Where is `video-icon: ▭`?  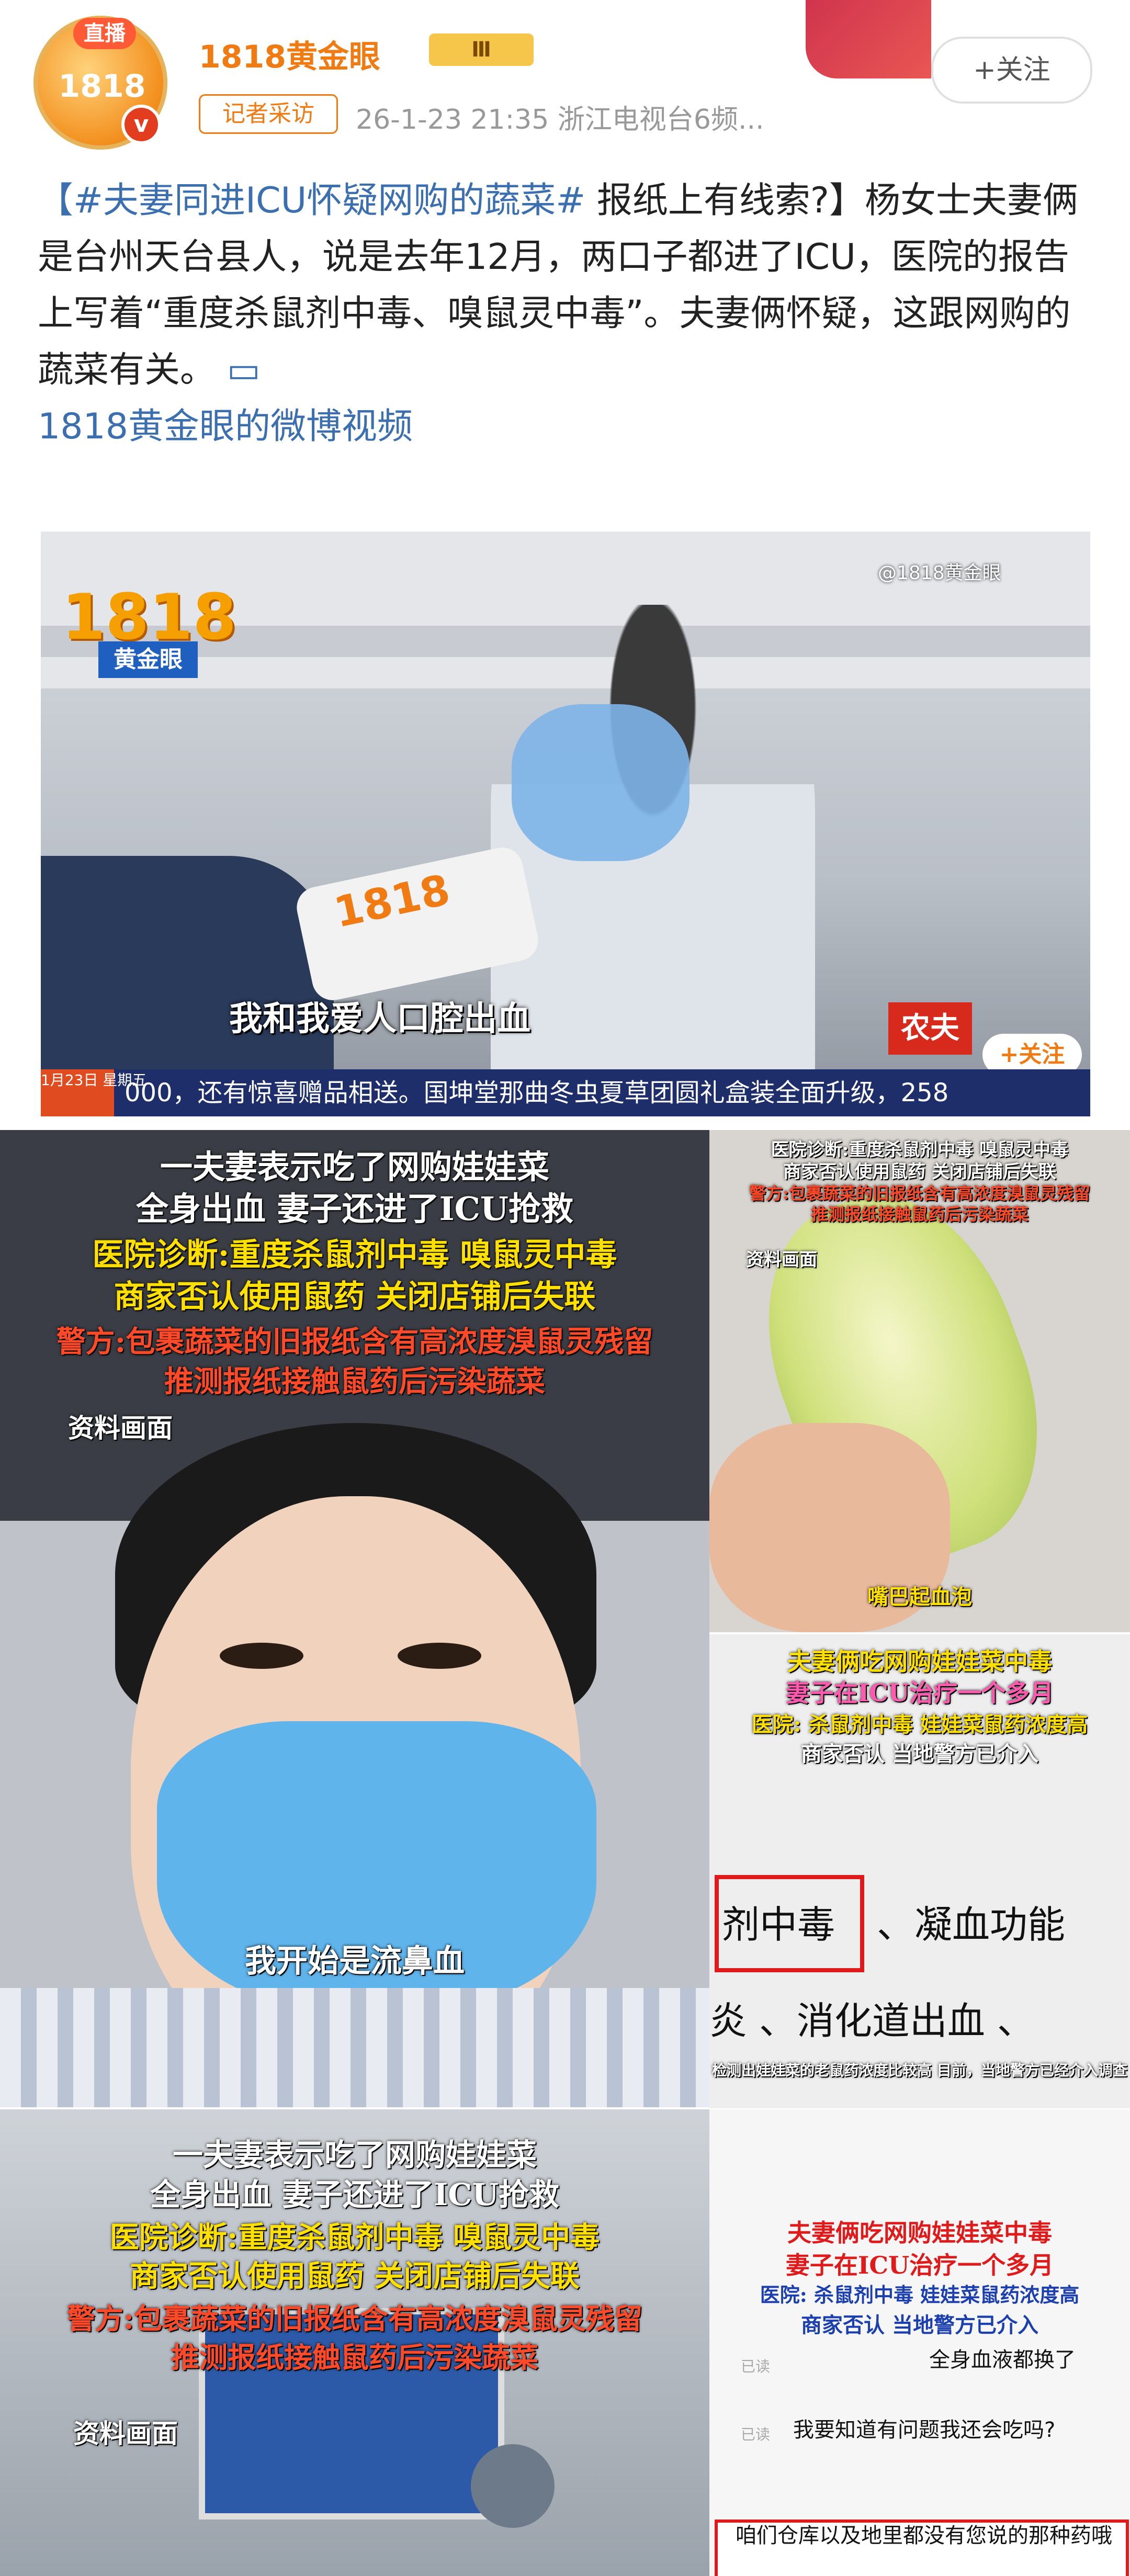 video-icon: ▭ is located at coordinates (244, 370).